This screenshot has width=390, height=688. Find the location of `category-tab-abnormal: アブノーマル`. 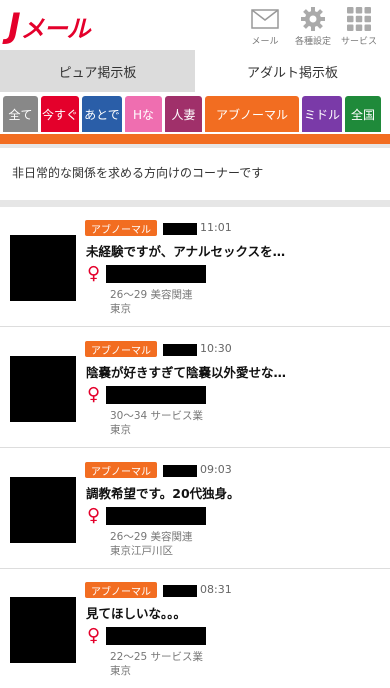

category-tab-abnormal: アブノーマル is located at coordinates (252, 114).